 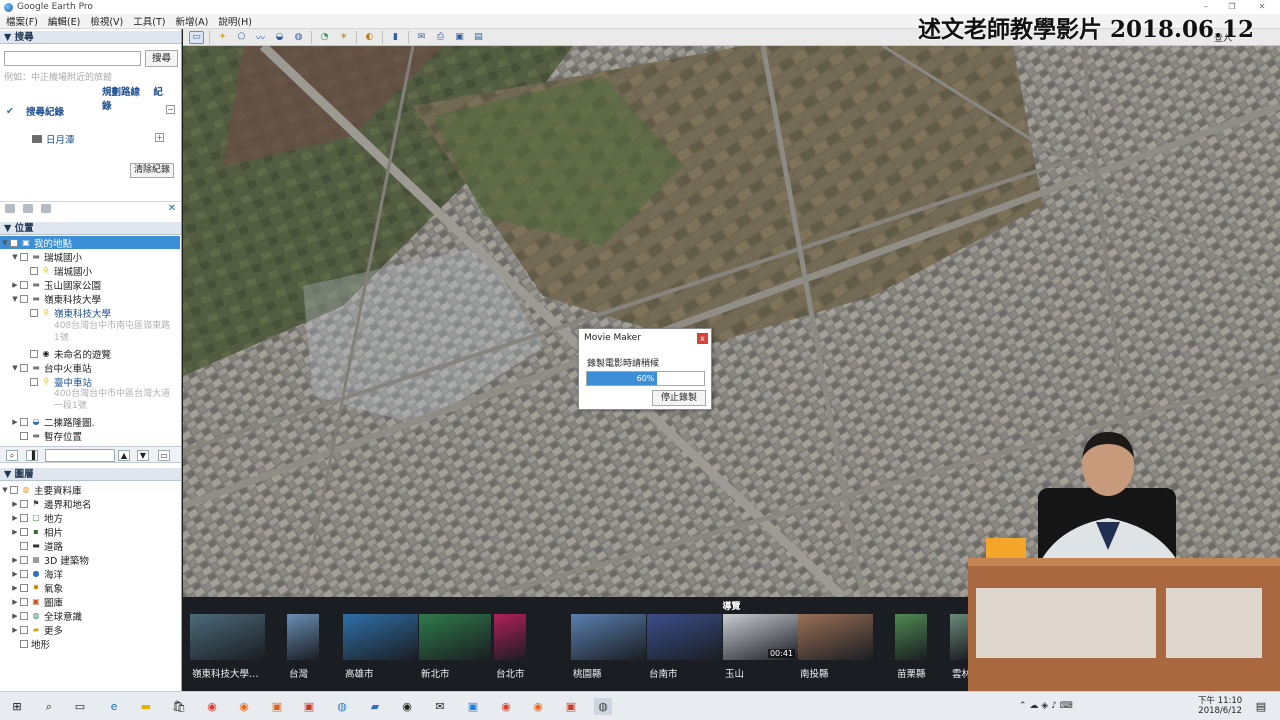 What do you see at coordinates (49, 706) in the screenshot?
I see `search-icon: ⌕` at bounding box center [49, 706].